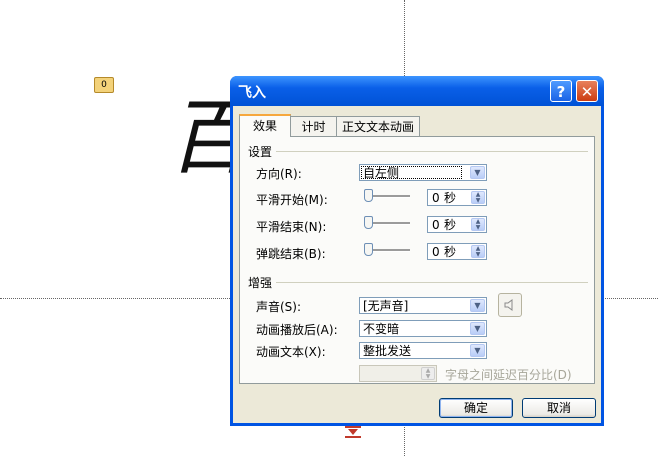 The width and height of the screenshot is (658, 456). Describe the element at coordinates (436, 252) in the screenshot. I see `bounce-end-value: 0` at that location.